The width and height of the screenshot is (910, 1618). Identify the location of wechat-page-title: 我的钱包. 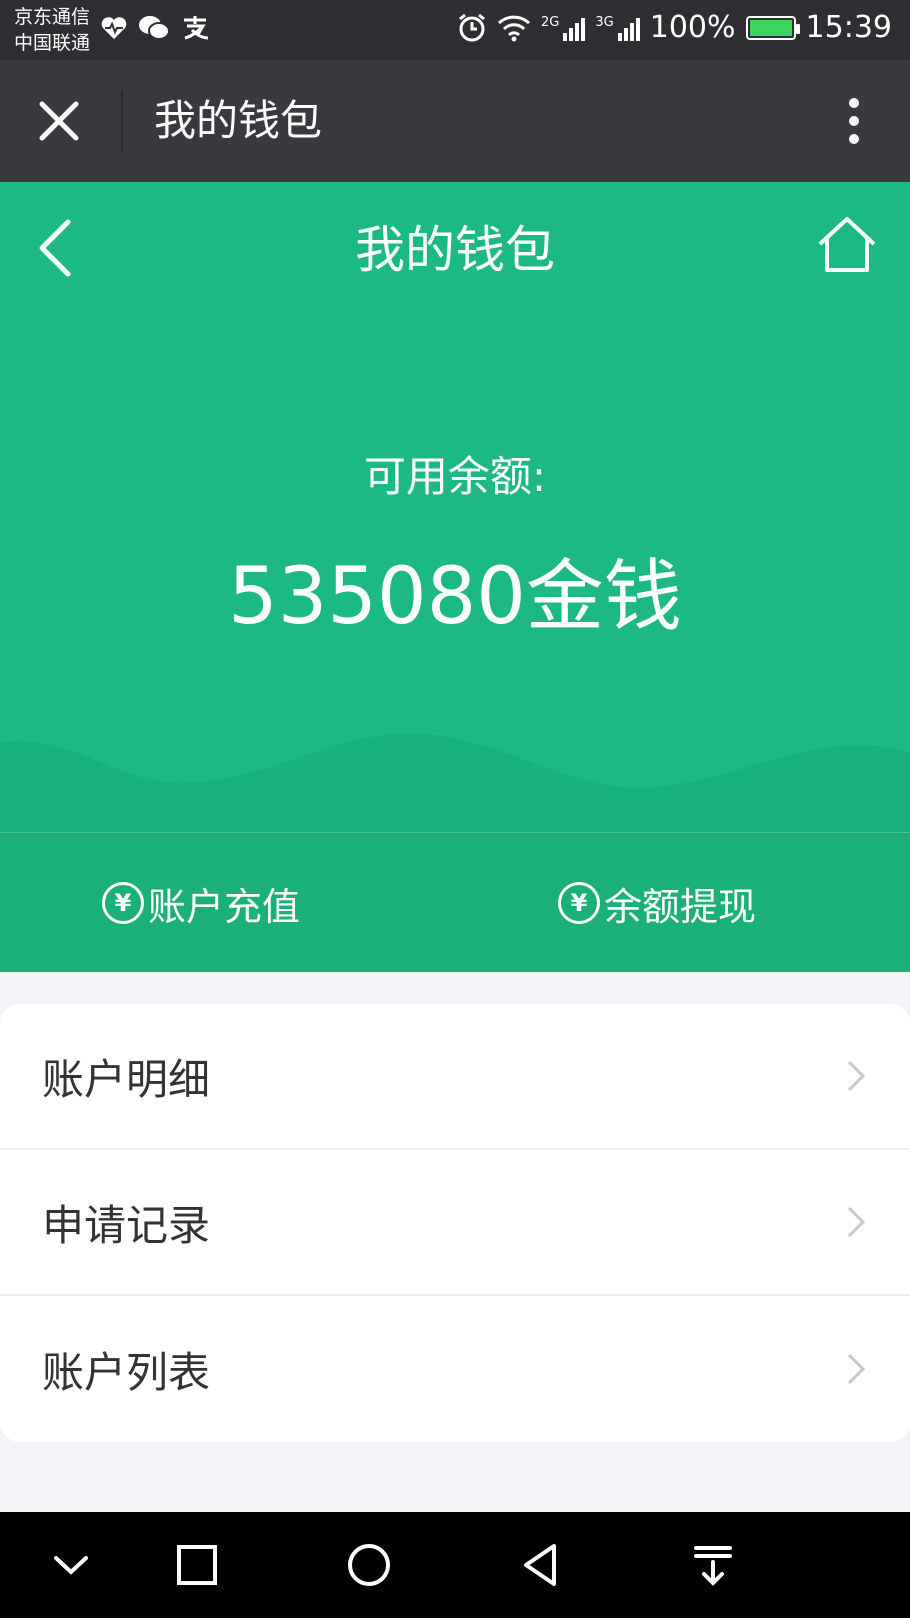
(238, 120).